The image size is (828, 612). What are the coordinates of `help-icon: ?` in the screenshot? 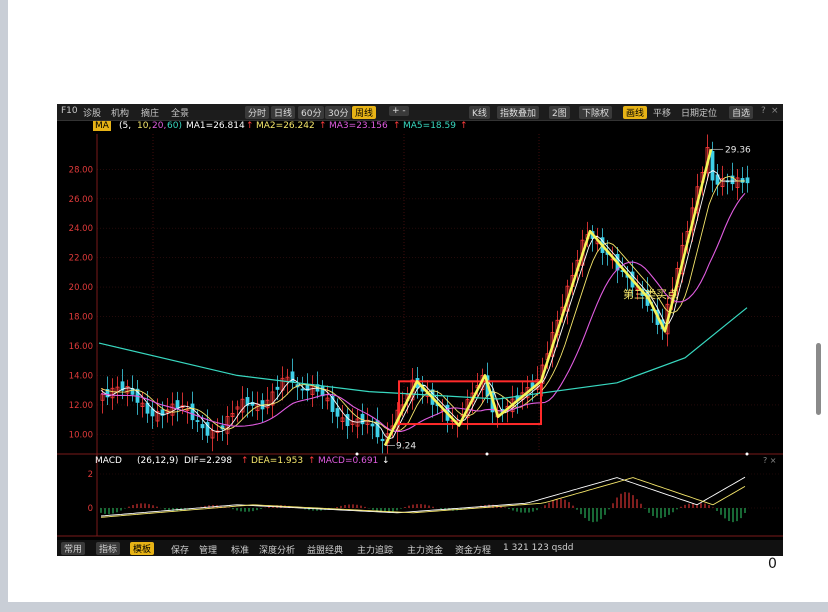 It's located at (763, 111).